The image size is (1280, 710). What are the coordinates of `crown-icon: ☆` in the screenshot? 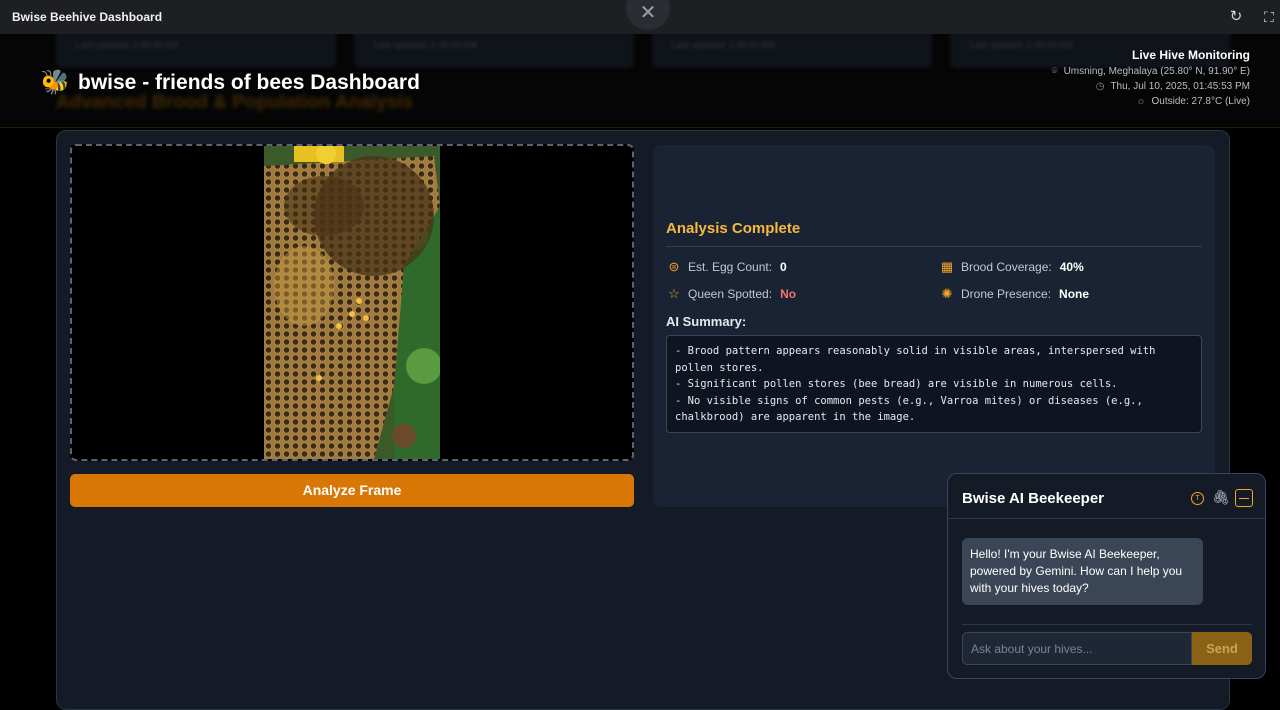 It's located at (674, 293).